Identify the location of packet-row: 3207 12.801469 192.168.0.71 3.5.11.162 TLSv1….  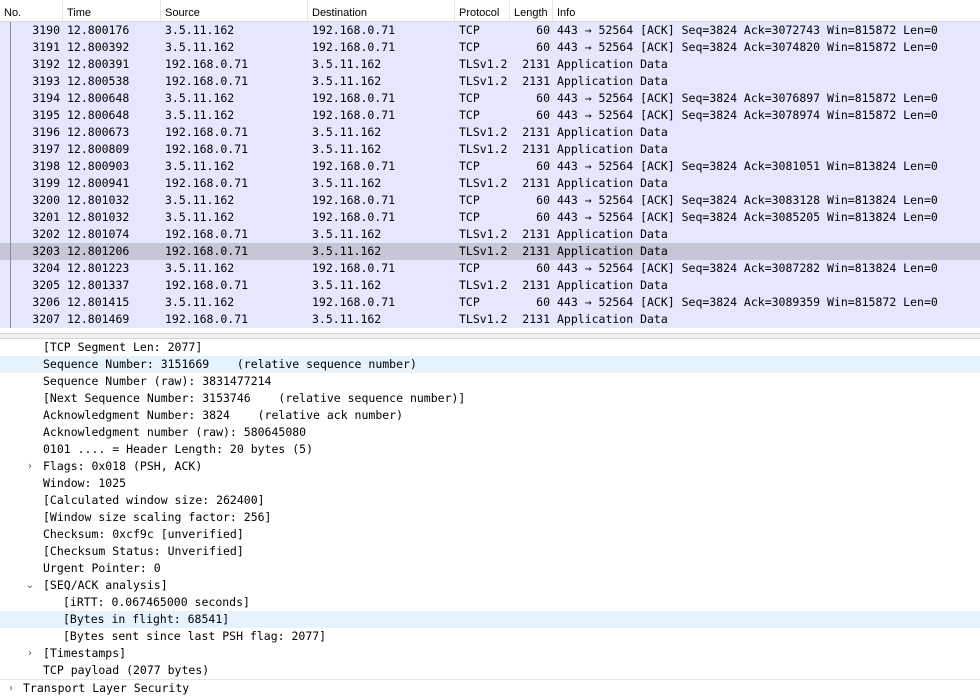
(490, 319).